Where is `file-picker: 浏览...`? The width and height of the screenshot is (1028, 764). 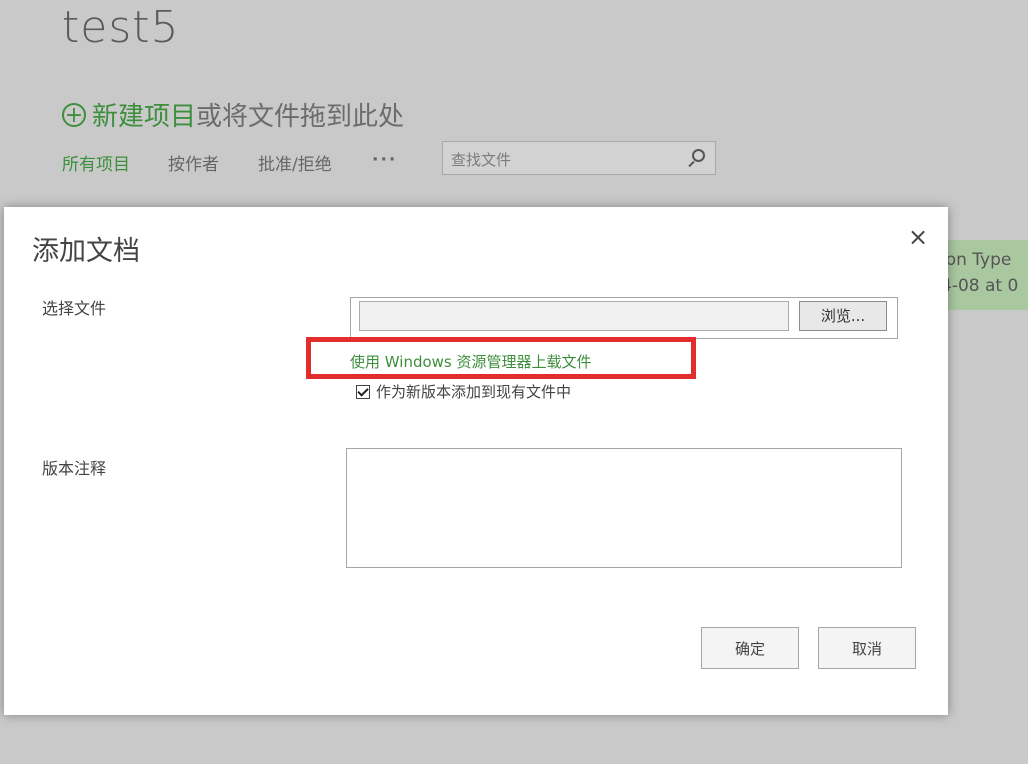
file-picker: 浏览... is located at coordinates (624, 318).